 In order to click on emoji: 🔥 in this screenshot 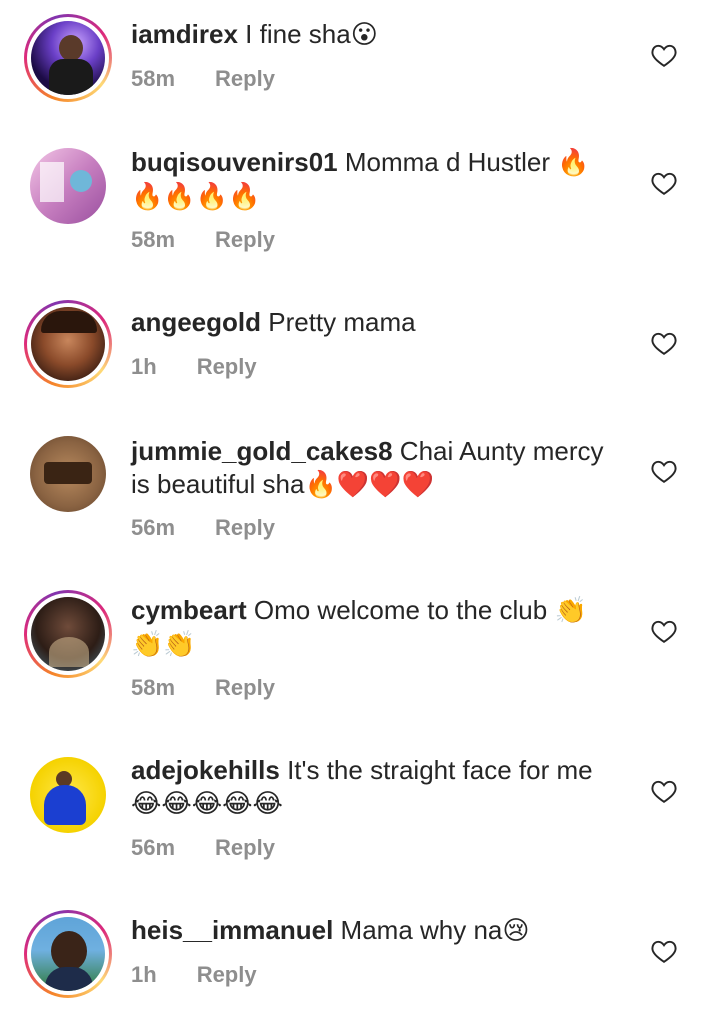, I will do `click(573, 163)`.